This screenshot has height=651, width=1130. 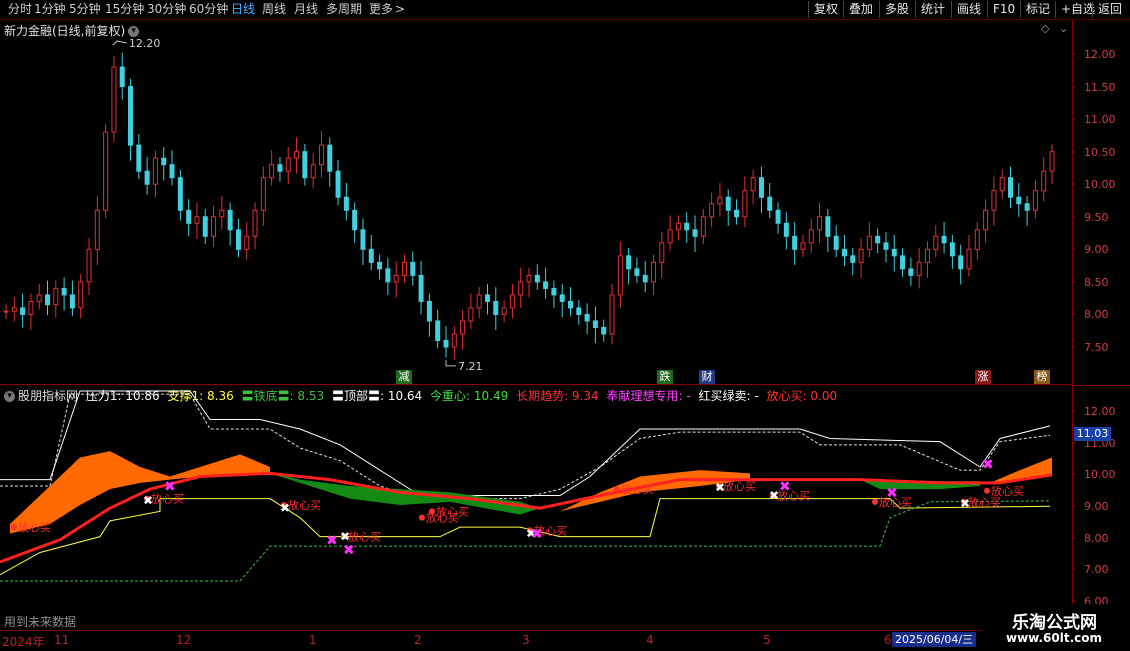 What do you see at coordinates (1100, 474) in the screenshot?
I see `axis-tick-label: 10.00` at bounding box center [1100, 474].